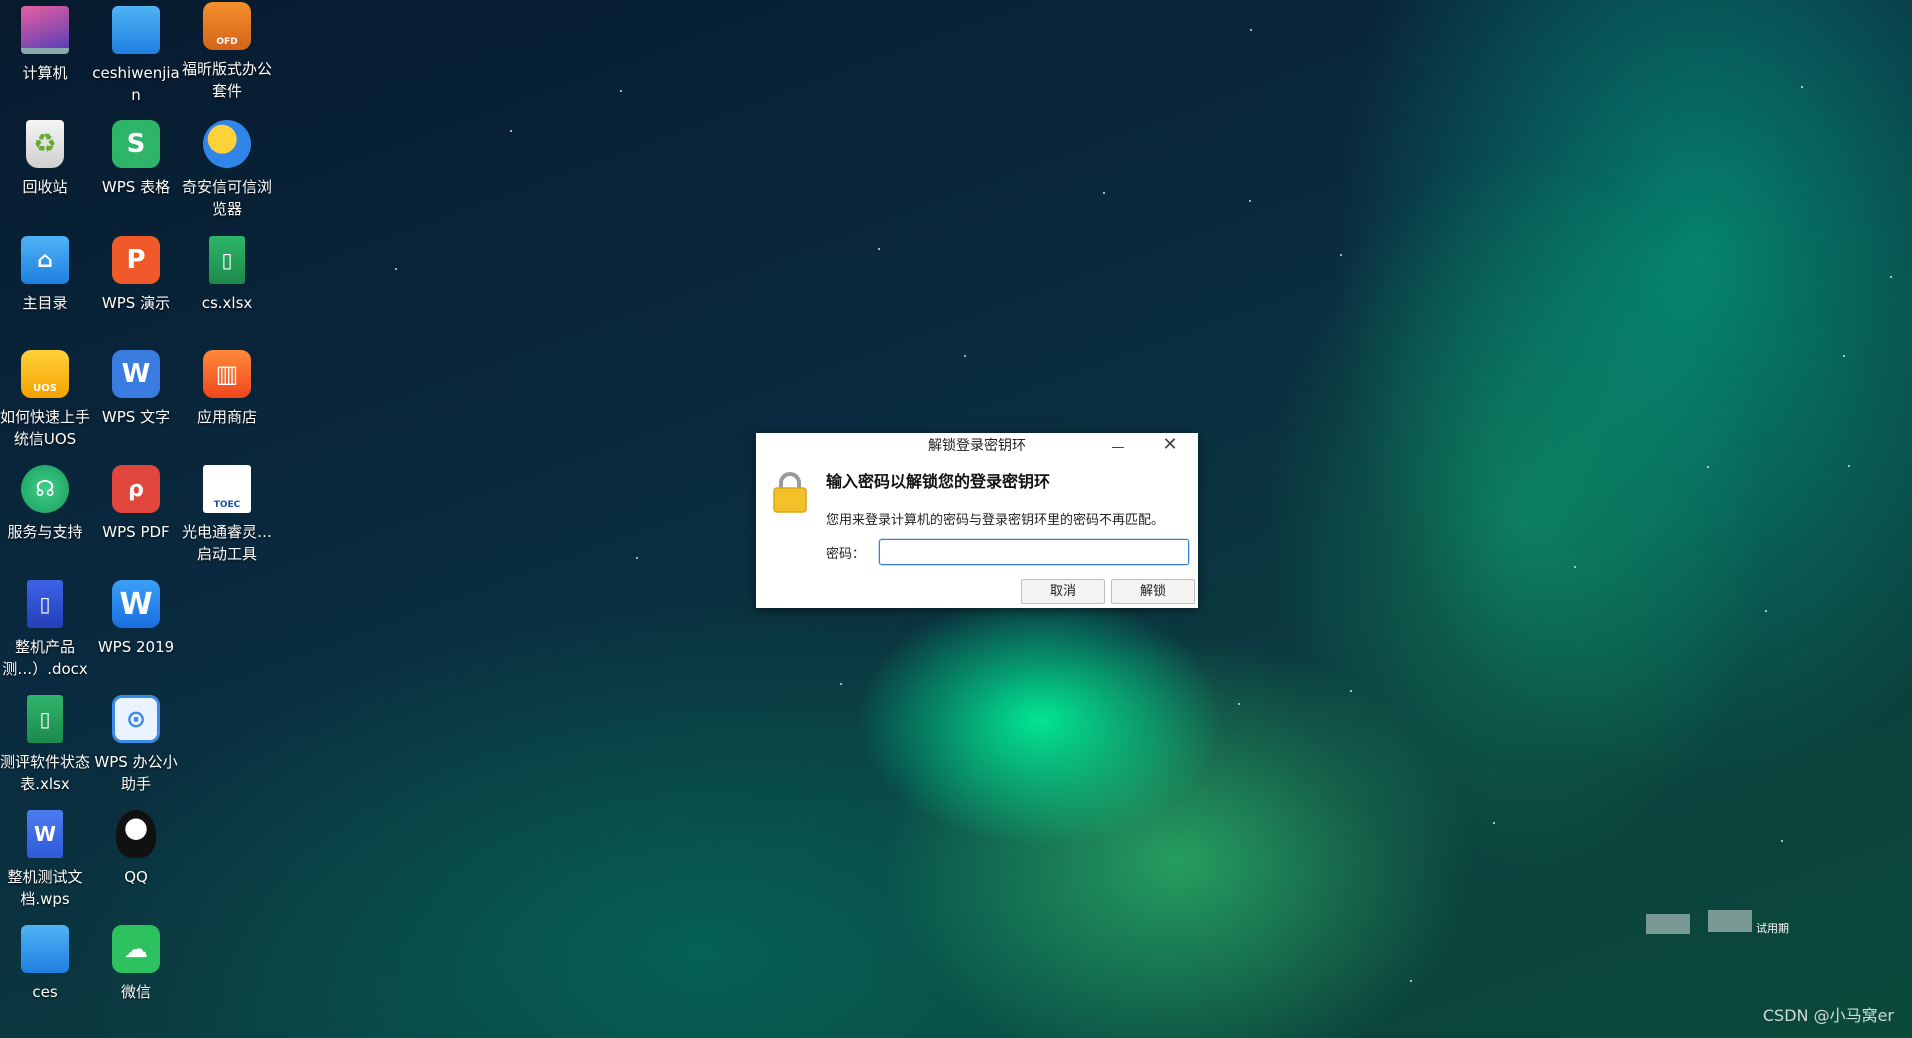 The image size is (1912, 1038). I want to click on cancel-button: 取消, so click(1063, 591).